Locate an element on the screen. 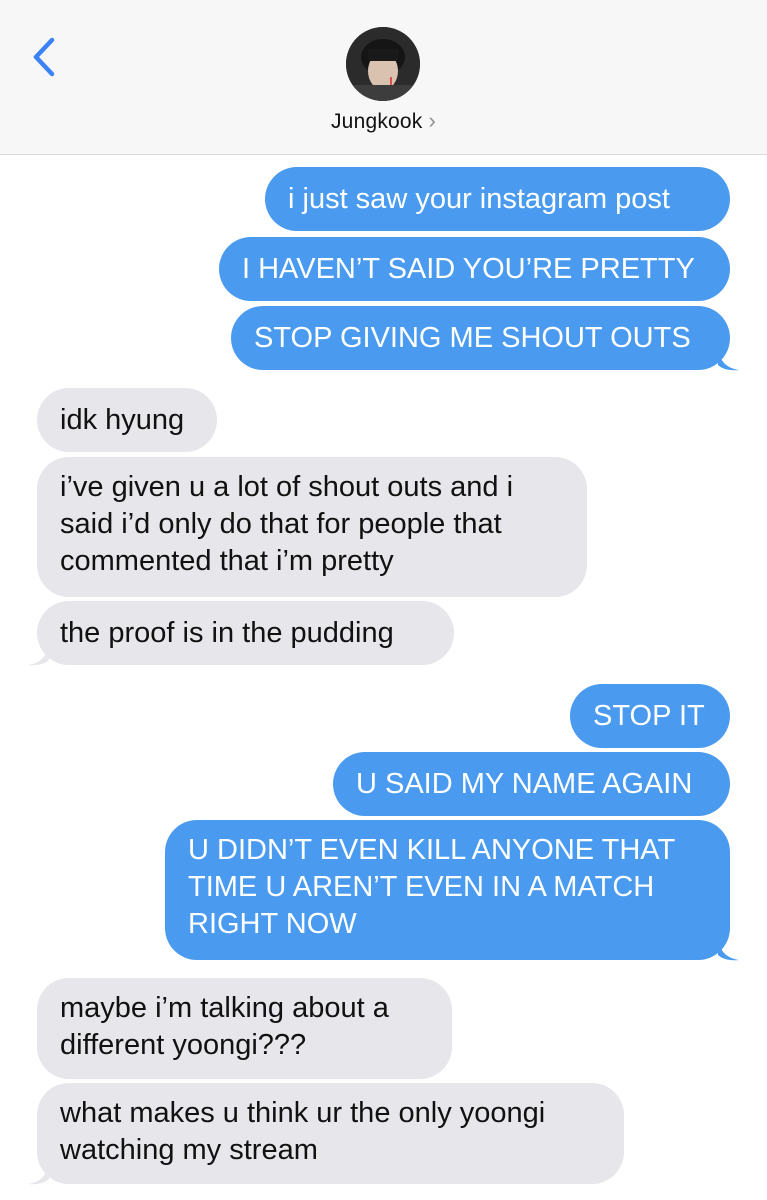 This screenshot has width=767, height=1200. chevron-right-icon: › is located at coordinates (432, 120).